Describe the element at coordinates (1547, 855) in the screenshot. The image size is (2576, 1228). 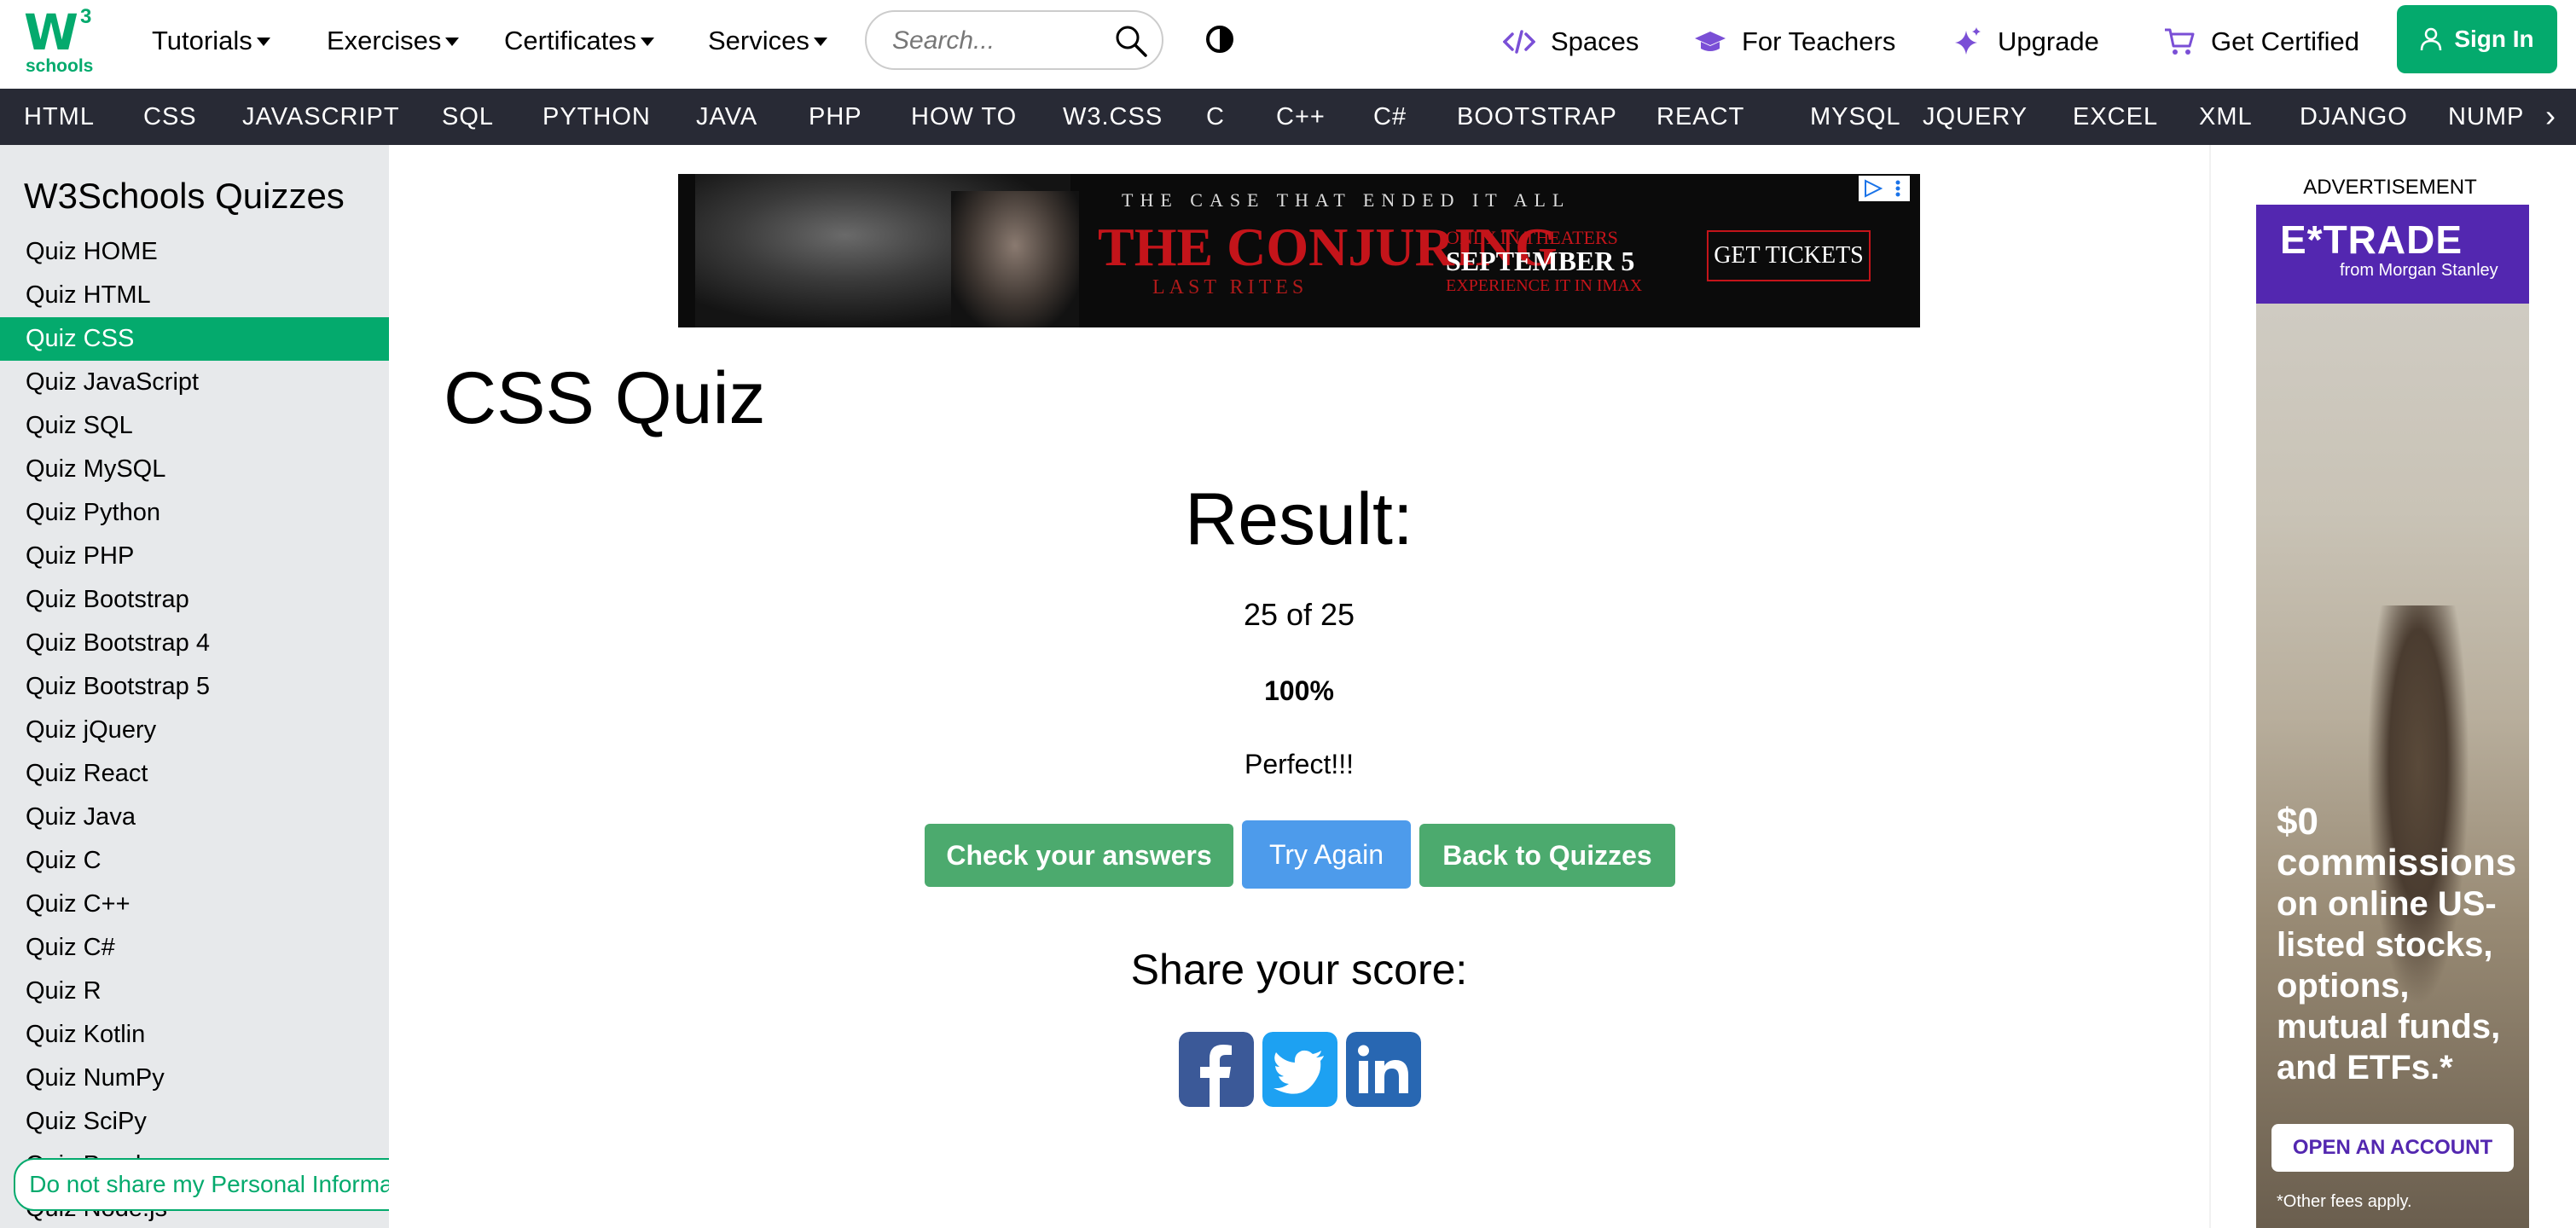
I see `back-to-quizzes-button: Back to Quizzes` at that location.